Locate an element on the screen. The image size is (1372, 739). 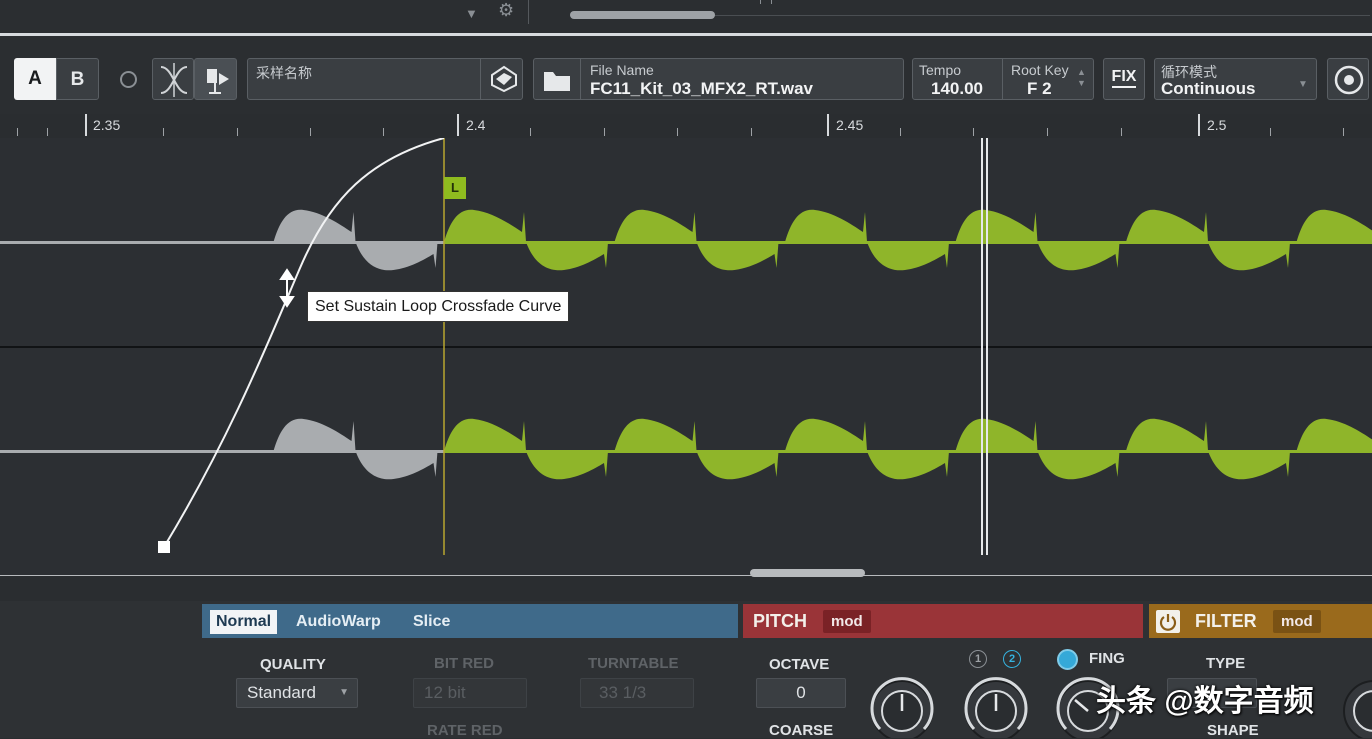
root-key-spinner-icon: ▲▼ is located at coordinates (1081, 78).